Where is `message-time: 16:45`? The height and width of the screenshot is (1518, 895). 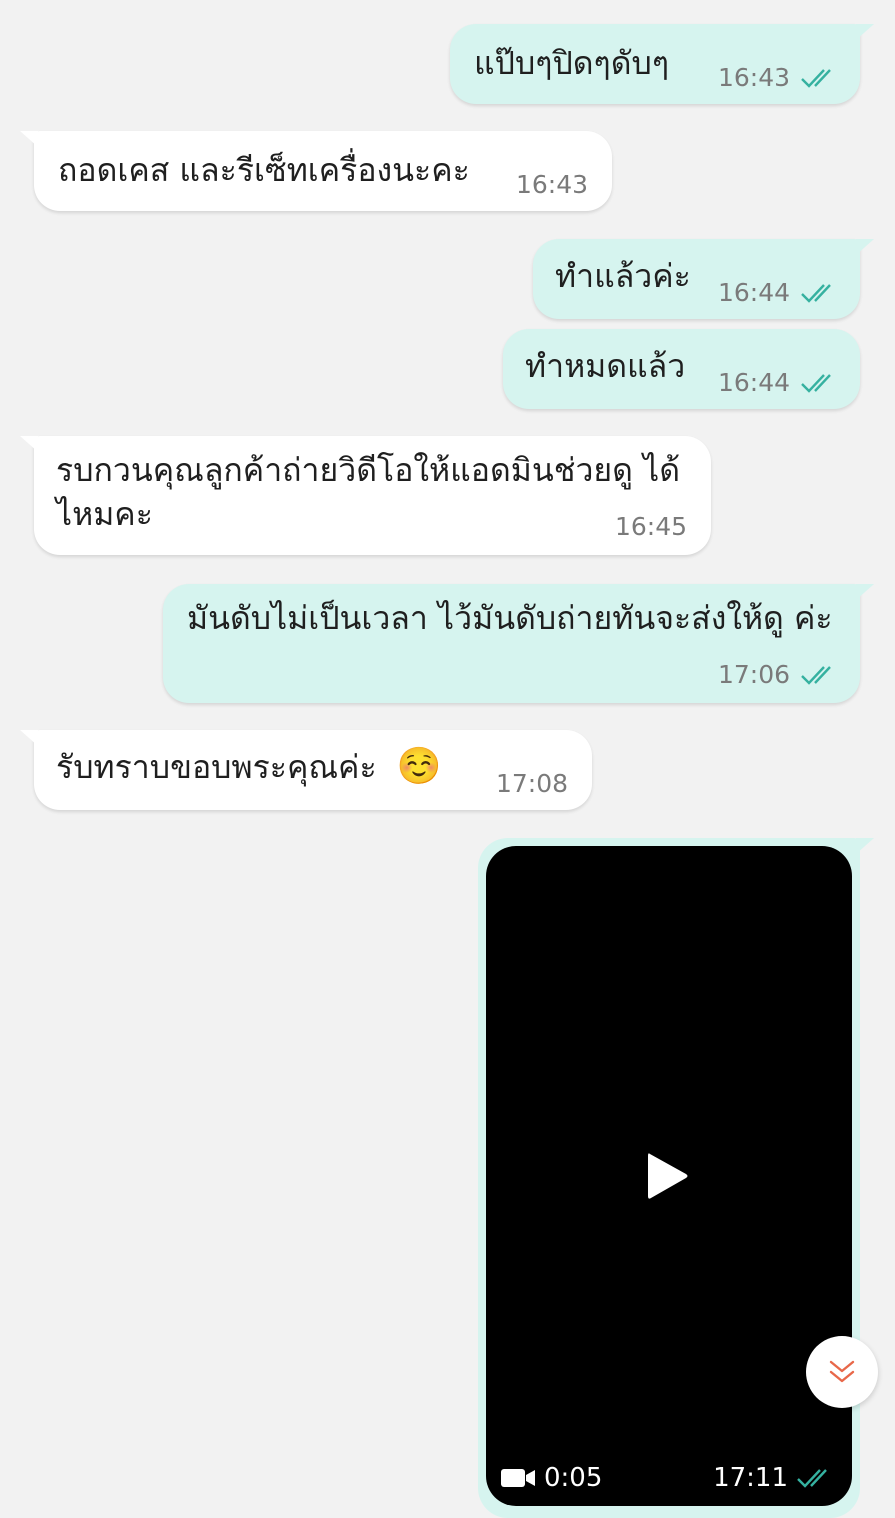 message-time: 16:45 is located at coordinates (650, 526).